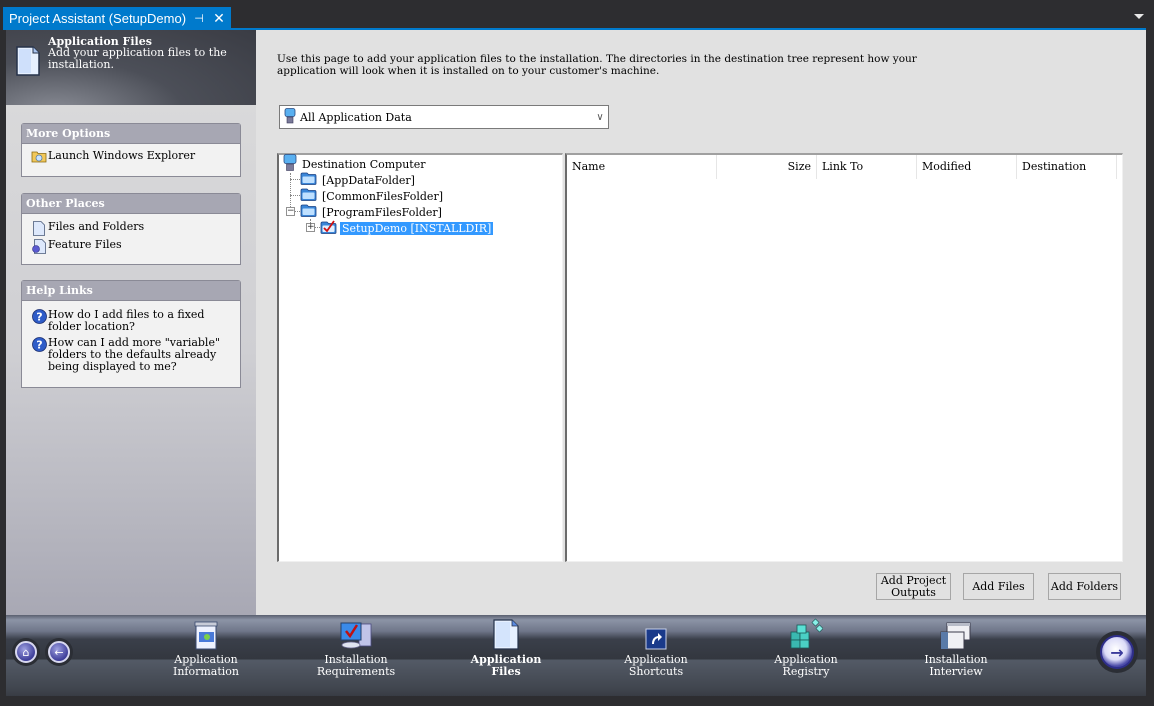  What do you see at coordinates (356, 634) in the screenshot?
I see `installation-requirements-icon` at bounding box center [356, 634].